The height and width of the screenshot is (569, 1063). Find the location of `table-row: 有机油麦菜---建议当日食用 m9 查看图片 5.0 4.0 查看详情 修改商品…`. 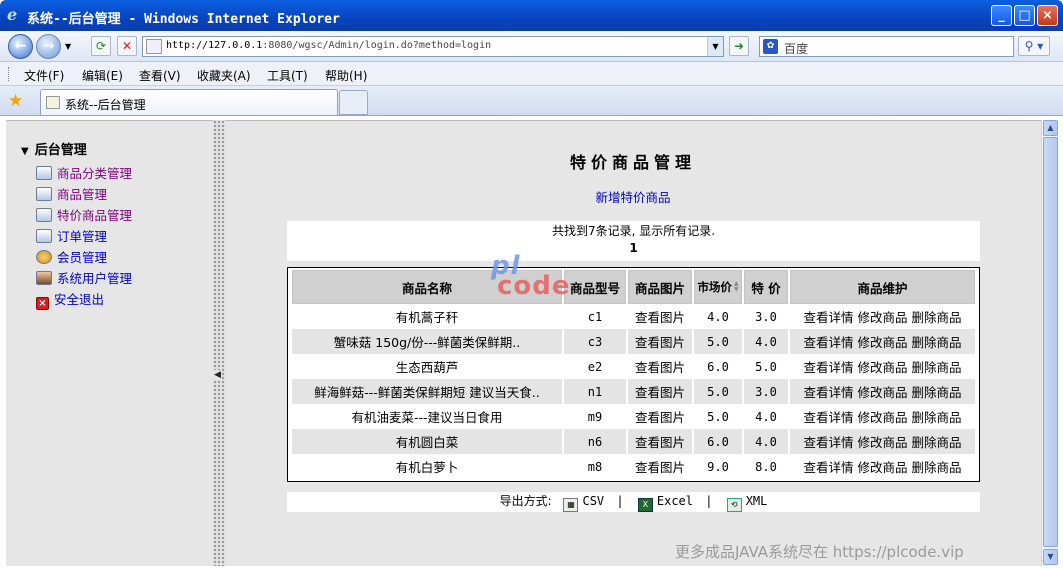

table-row: 有机油麦菜---建议当日食用 m9 查看图片 5.0 4.0 查看详情 修改商品… is located at coordinates (633, 416).